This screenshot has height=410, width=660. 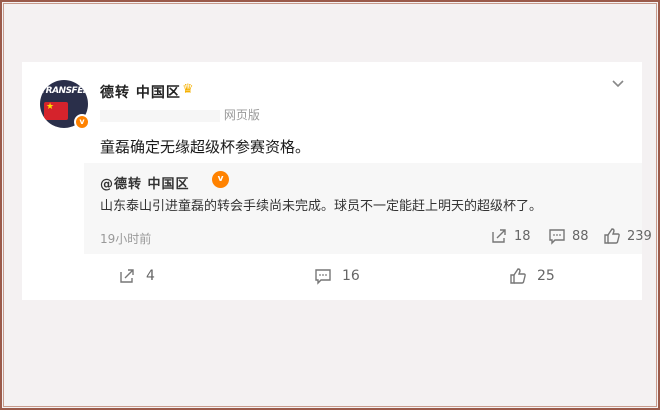 What do you see at coordinates (145, 182) in the screenshot?
I see `quoted-author-name: @德转 中国区` at bounding box center [145, 182].